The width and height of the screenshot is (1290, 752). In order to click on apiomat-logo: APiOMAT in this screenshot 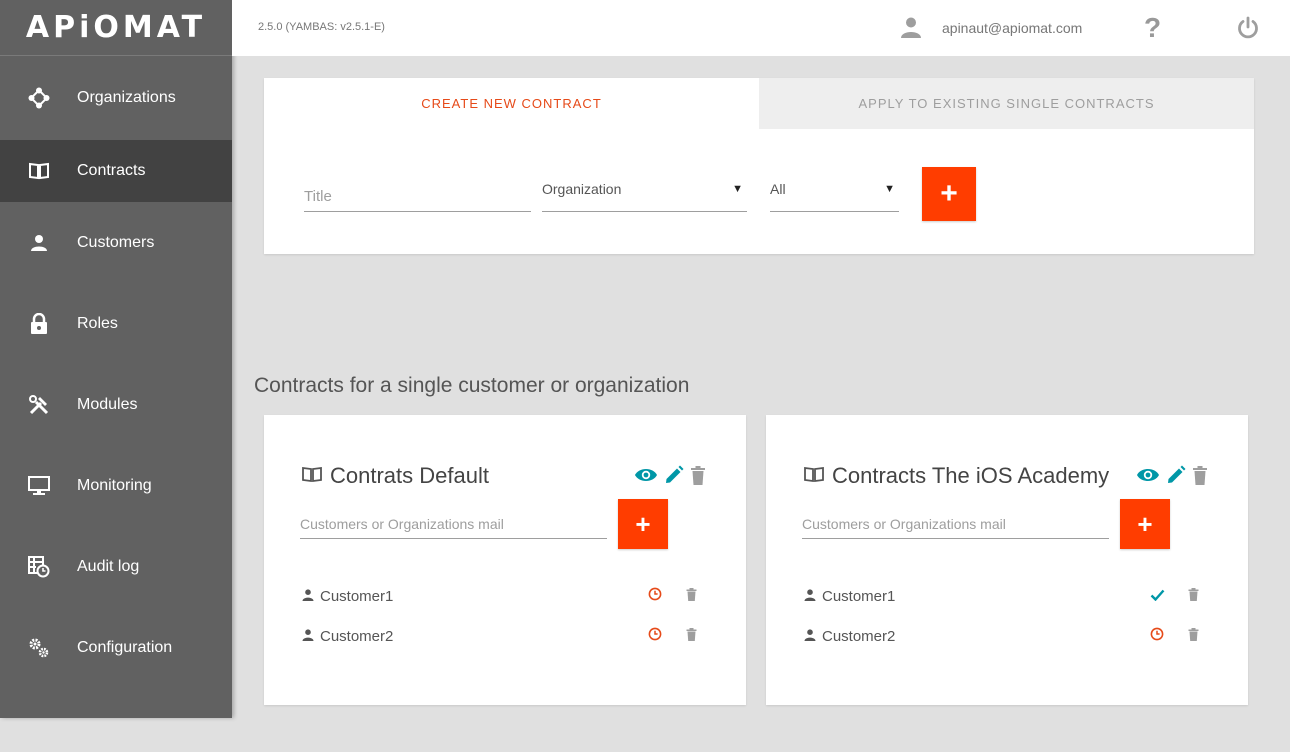, I will do `click(116, 27)`.